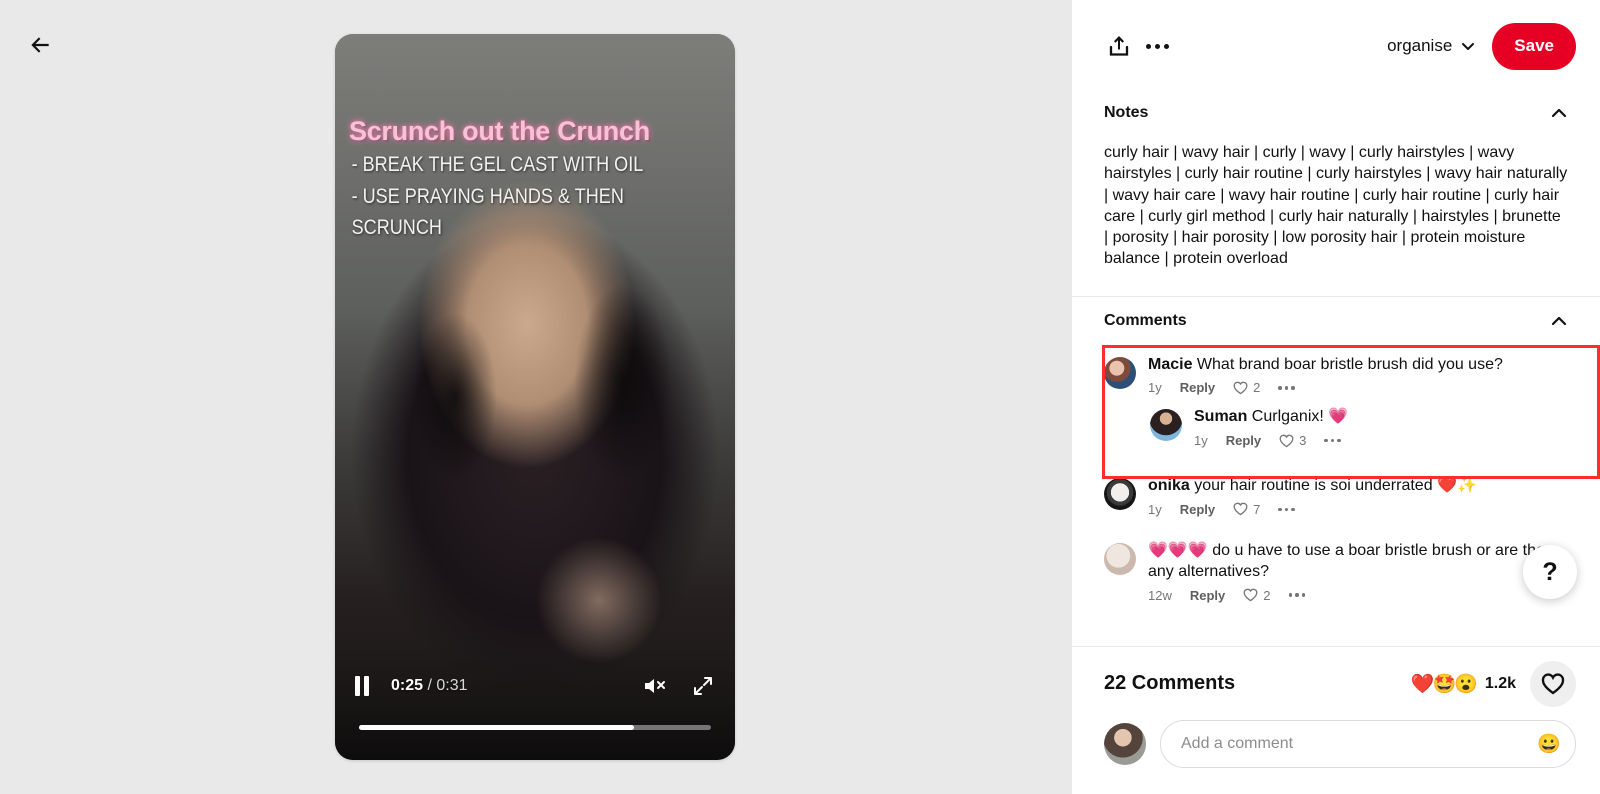 This screenshot has width=1600, height=794. I want to click on total-time: 0:31, so click(452, 685).